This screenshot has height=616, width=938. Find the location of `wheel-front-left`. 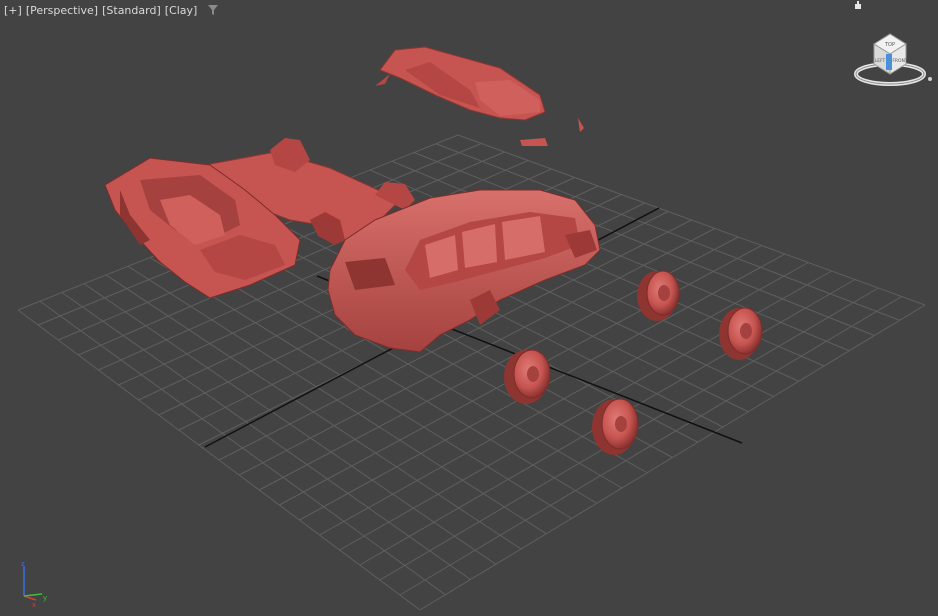

wheel-front-left is located at coordinates (527, 376).